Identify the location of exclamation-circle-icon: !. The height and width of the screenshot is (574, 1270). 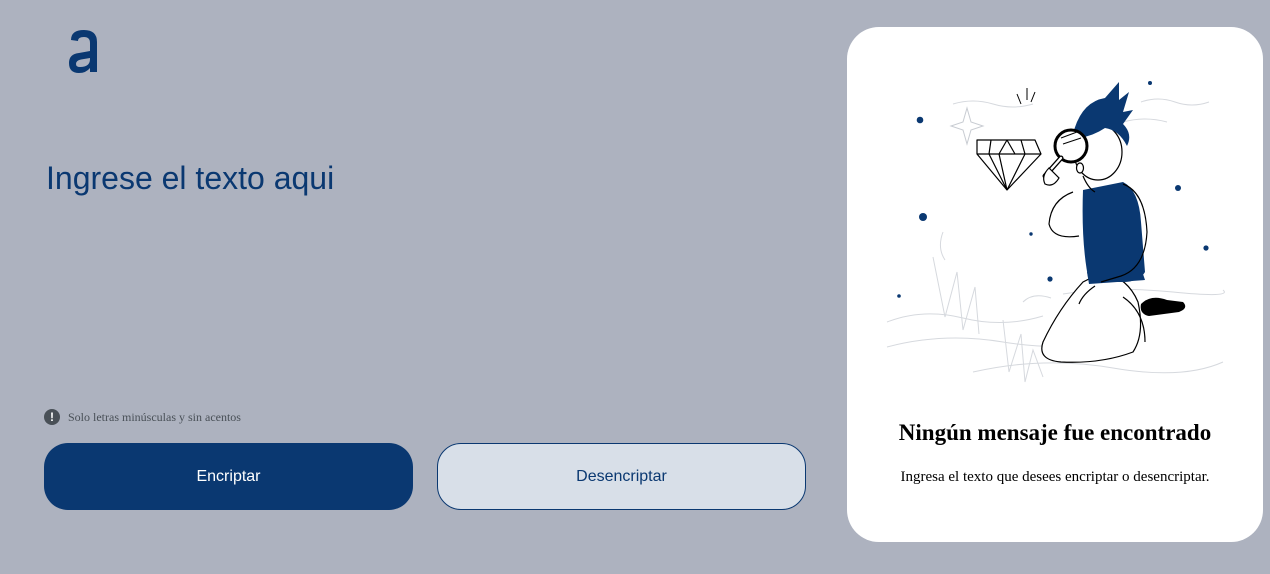
(52, 417).